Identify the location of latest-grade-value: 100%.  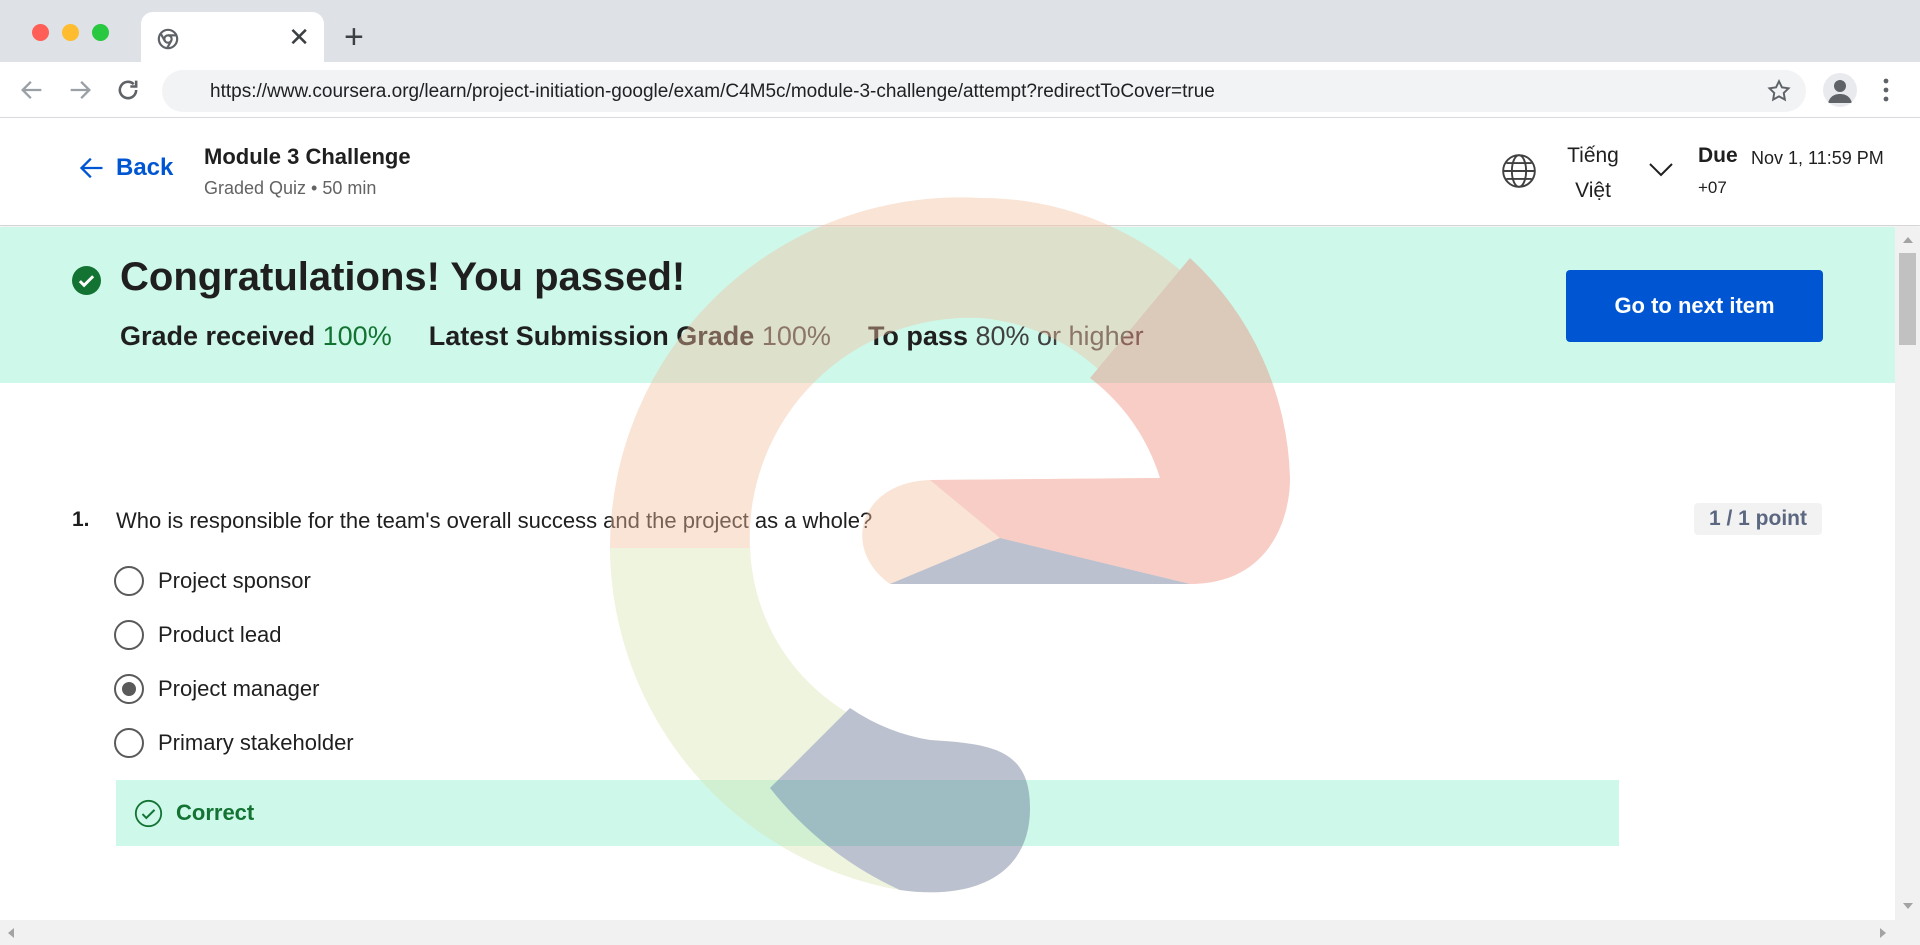
(796, 336).